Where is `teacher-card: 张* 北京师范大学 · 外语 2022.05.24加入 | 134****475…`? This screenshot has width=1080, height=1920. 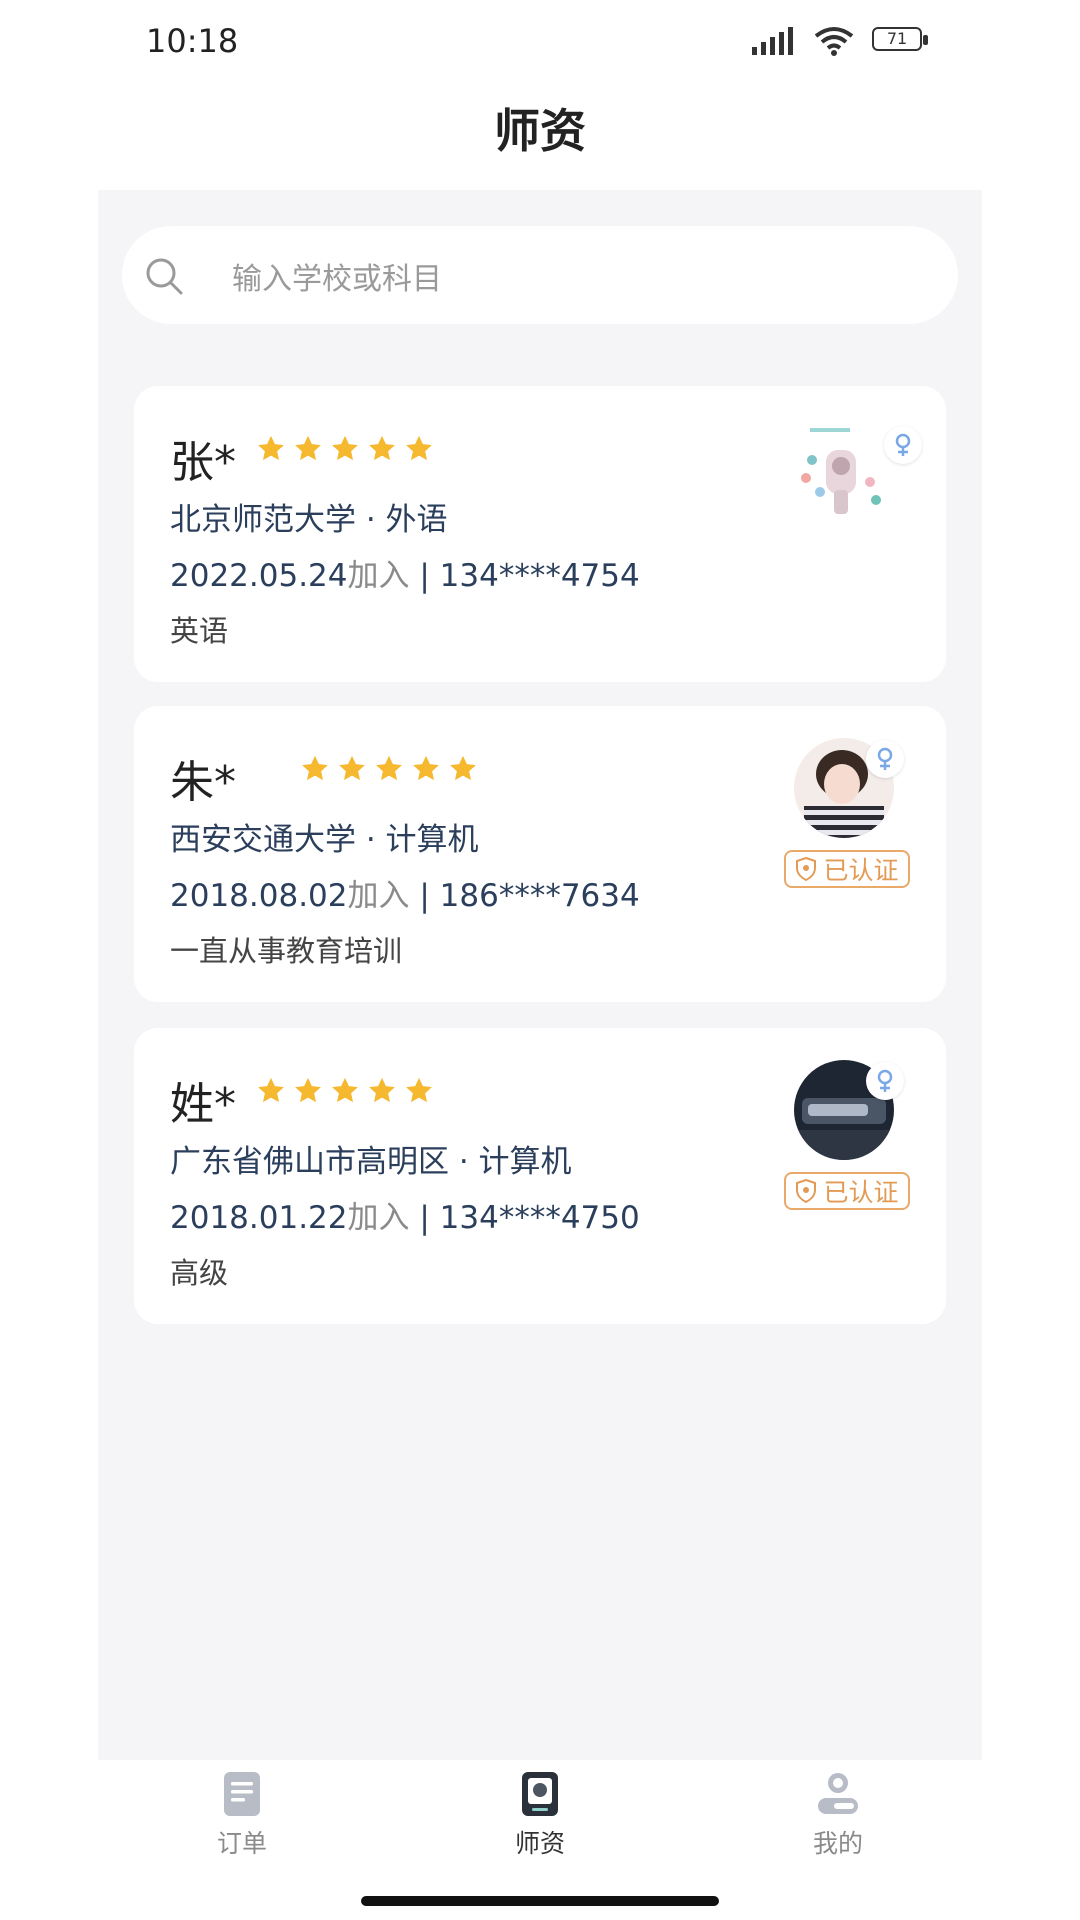
teacher-card: 张* 北京师范大学 · 外语 2022.05.24加入 | 134****475… is located at coordinates (540, 534).